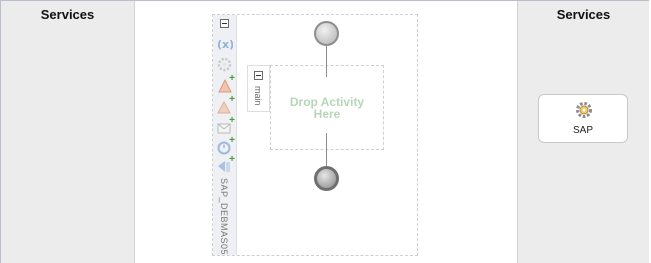 This screenshot has width=651, height=263. Describe the element at coordinates (224, 217) in the screenshot. I see `scope-name-label: SAP_DEBMAS05` at that location.